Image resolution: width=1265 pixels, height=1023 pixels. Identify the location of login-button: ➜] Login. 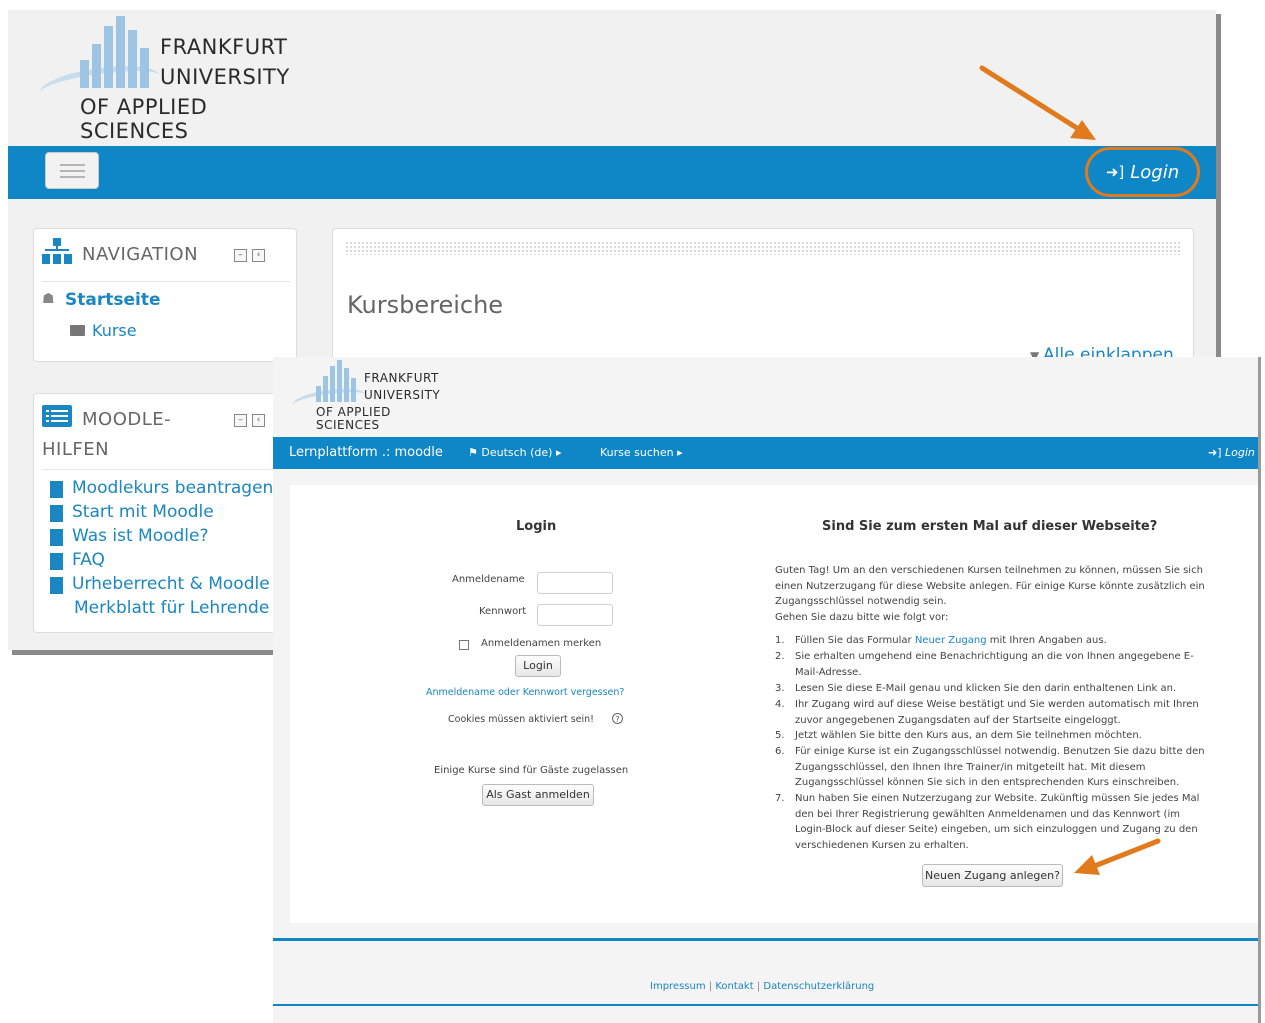
(1142, 172).